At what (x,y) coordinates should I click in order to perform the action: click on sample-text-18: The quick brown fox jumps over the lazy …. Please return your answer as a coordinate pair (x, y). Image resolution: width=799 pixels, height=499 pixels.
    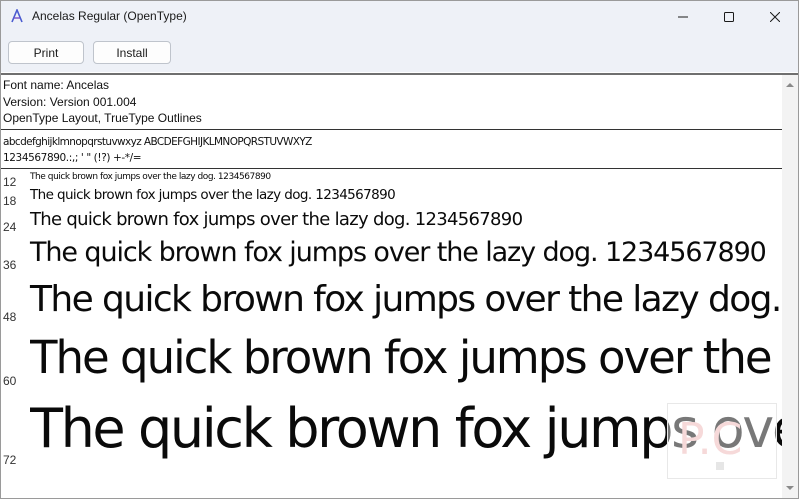
    Looking at the image, I should click on (213, 195).